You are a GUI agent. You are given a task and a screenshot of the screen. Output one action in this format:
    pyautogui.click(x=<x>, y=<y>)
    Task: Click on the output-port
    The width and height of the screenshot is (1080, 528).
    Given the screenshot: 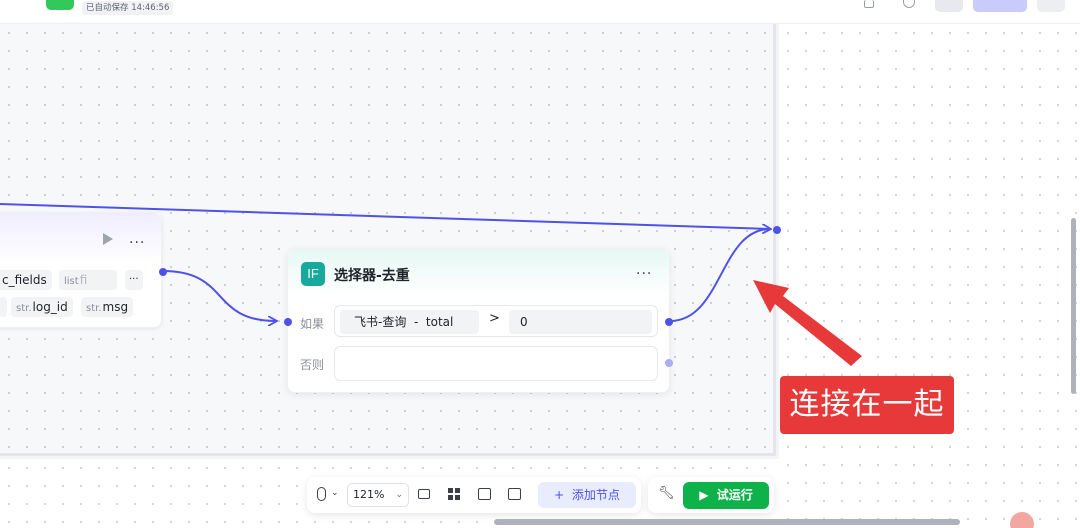 What is the action you would take?
    pyautogui.click(x=163, y=272)
    